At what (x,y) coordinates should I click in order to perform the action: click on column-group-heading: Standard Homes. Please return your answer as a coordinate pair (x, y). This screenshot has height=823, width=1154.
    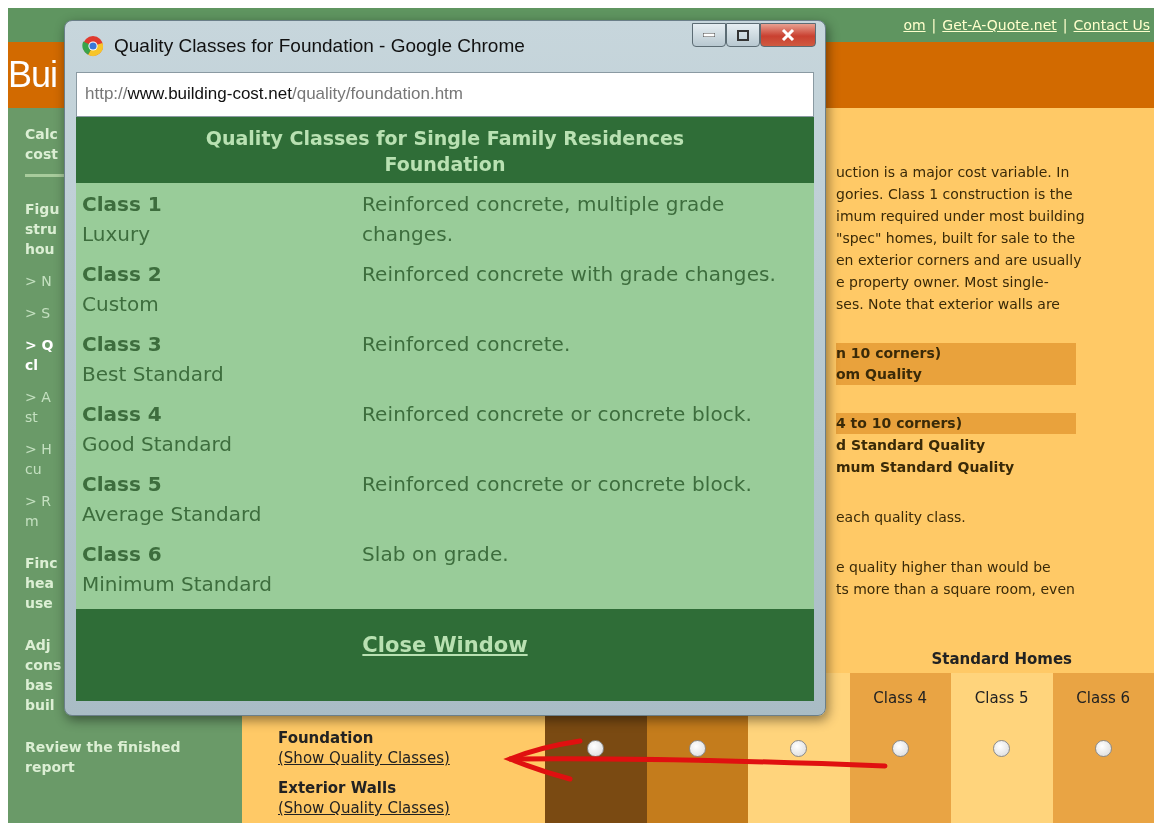
    Looking at the image, I should click on (1002, 659).